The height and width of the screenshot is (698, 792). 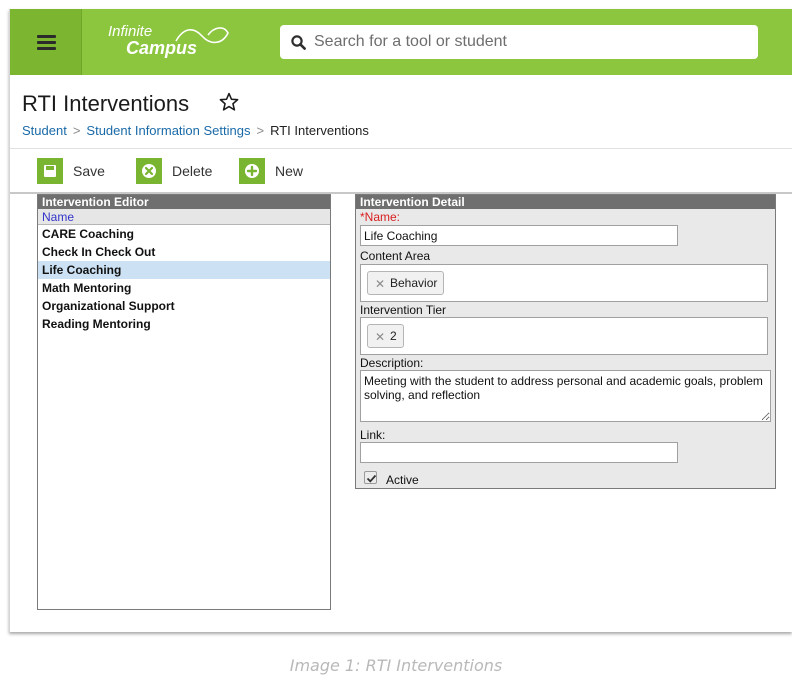 What do you see at coordinates (396, 665) in the screenshot?
I see `image-caption: Image 1: RTI Interventions` at bounding box center [396, 665].